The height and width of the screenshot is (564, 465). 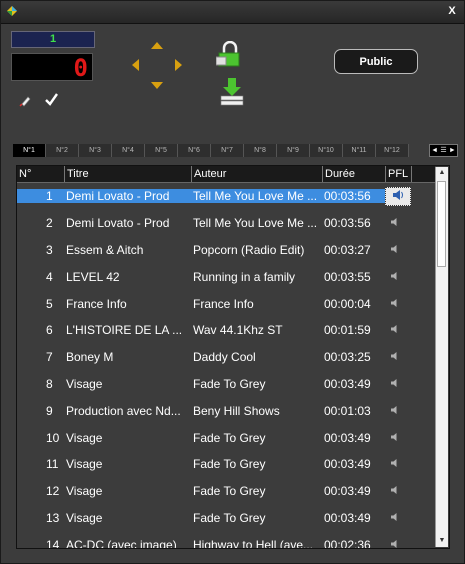 I want to click on column-header-duration: Durée, so click(x=354, y=174).